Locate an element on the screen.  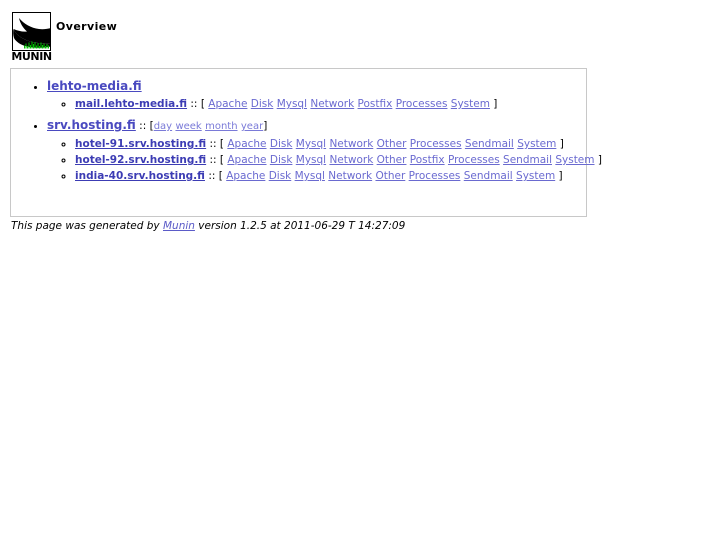
group-link: lehto-media.fi is located at coordinates (94, 86).